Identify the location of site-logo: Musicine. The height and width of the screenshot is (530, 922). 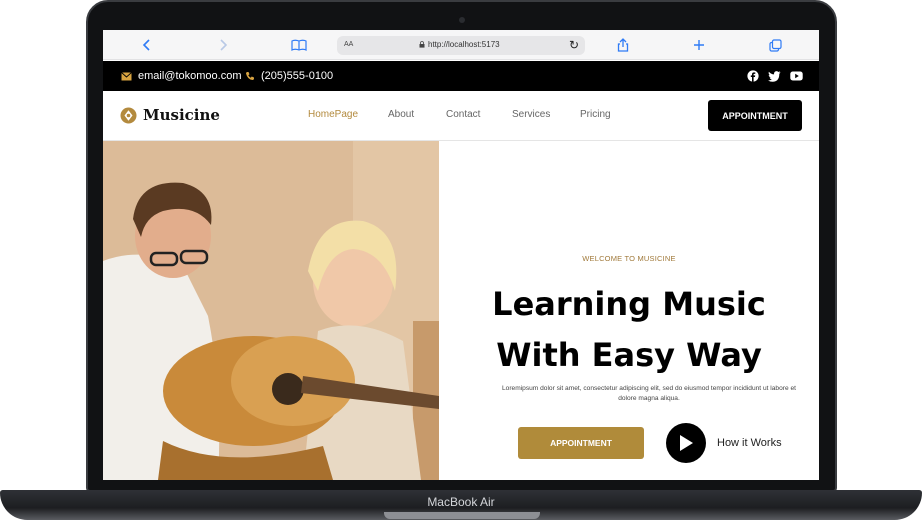
(170, 115).